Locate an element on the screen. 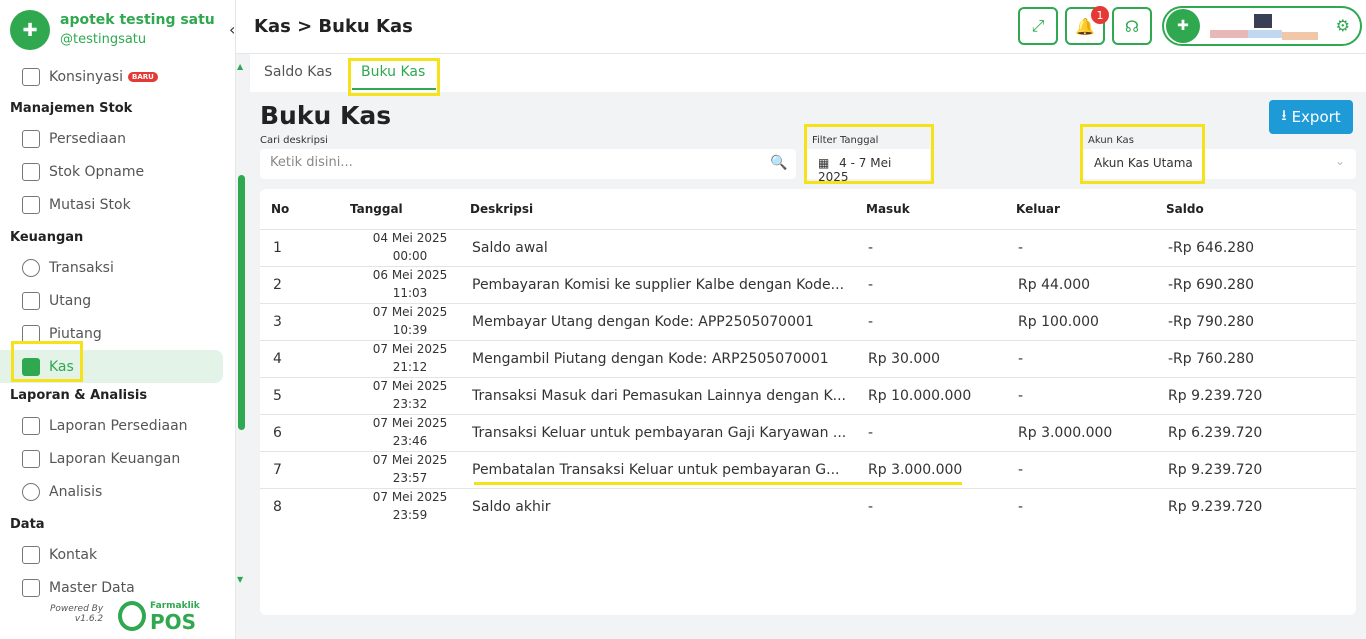  sidebar-item-label: Master Data is located at coordinates (92, 587).